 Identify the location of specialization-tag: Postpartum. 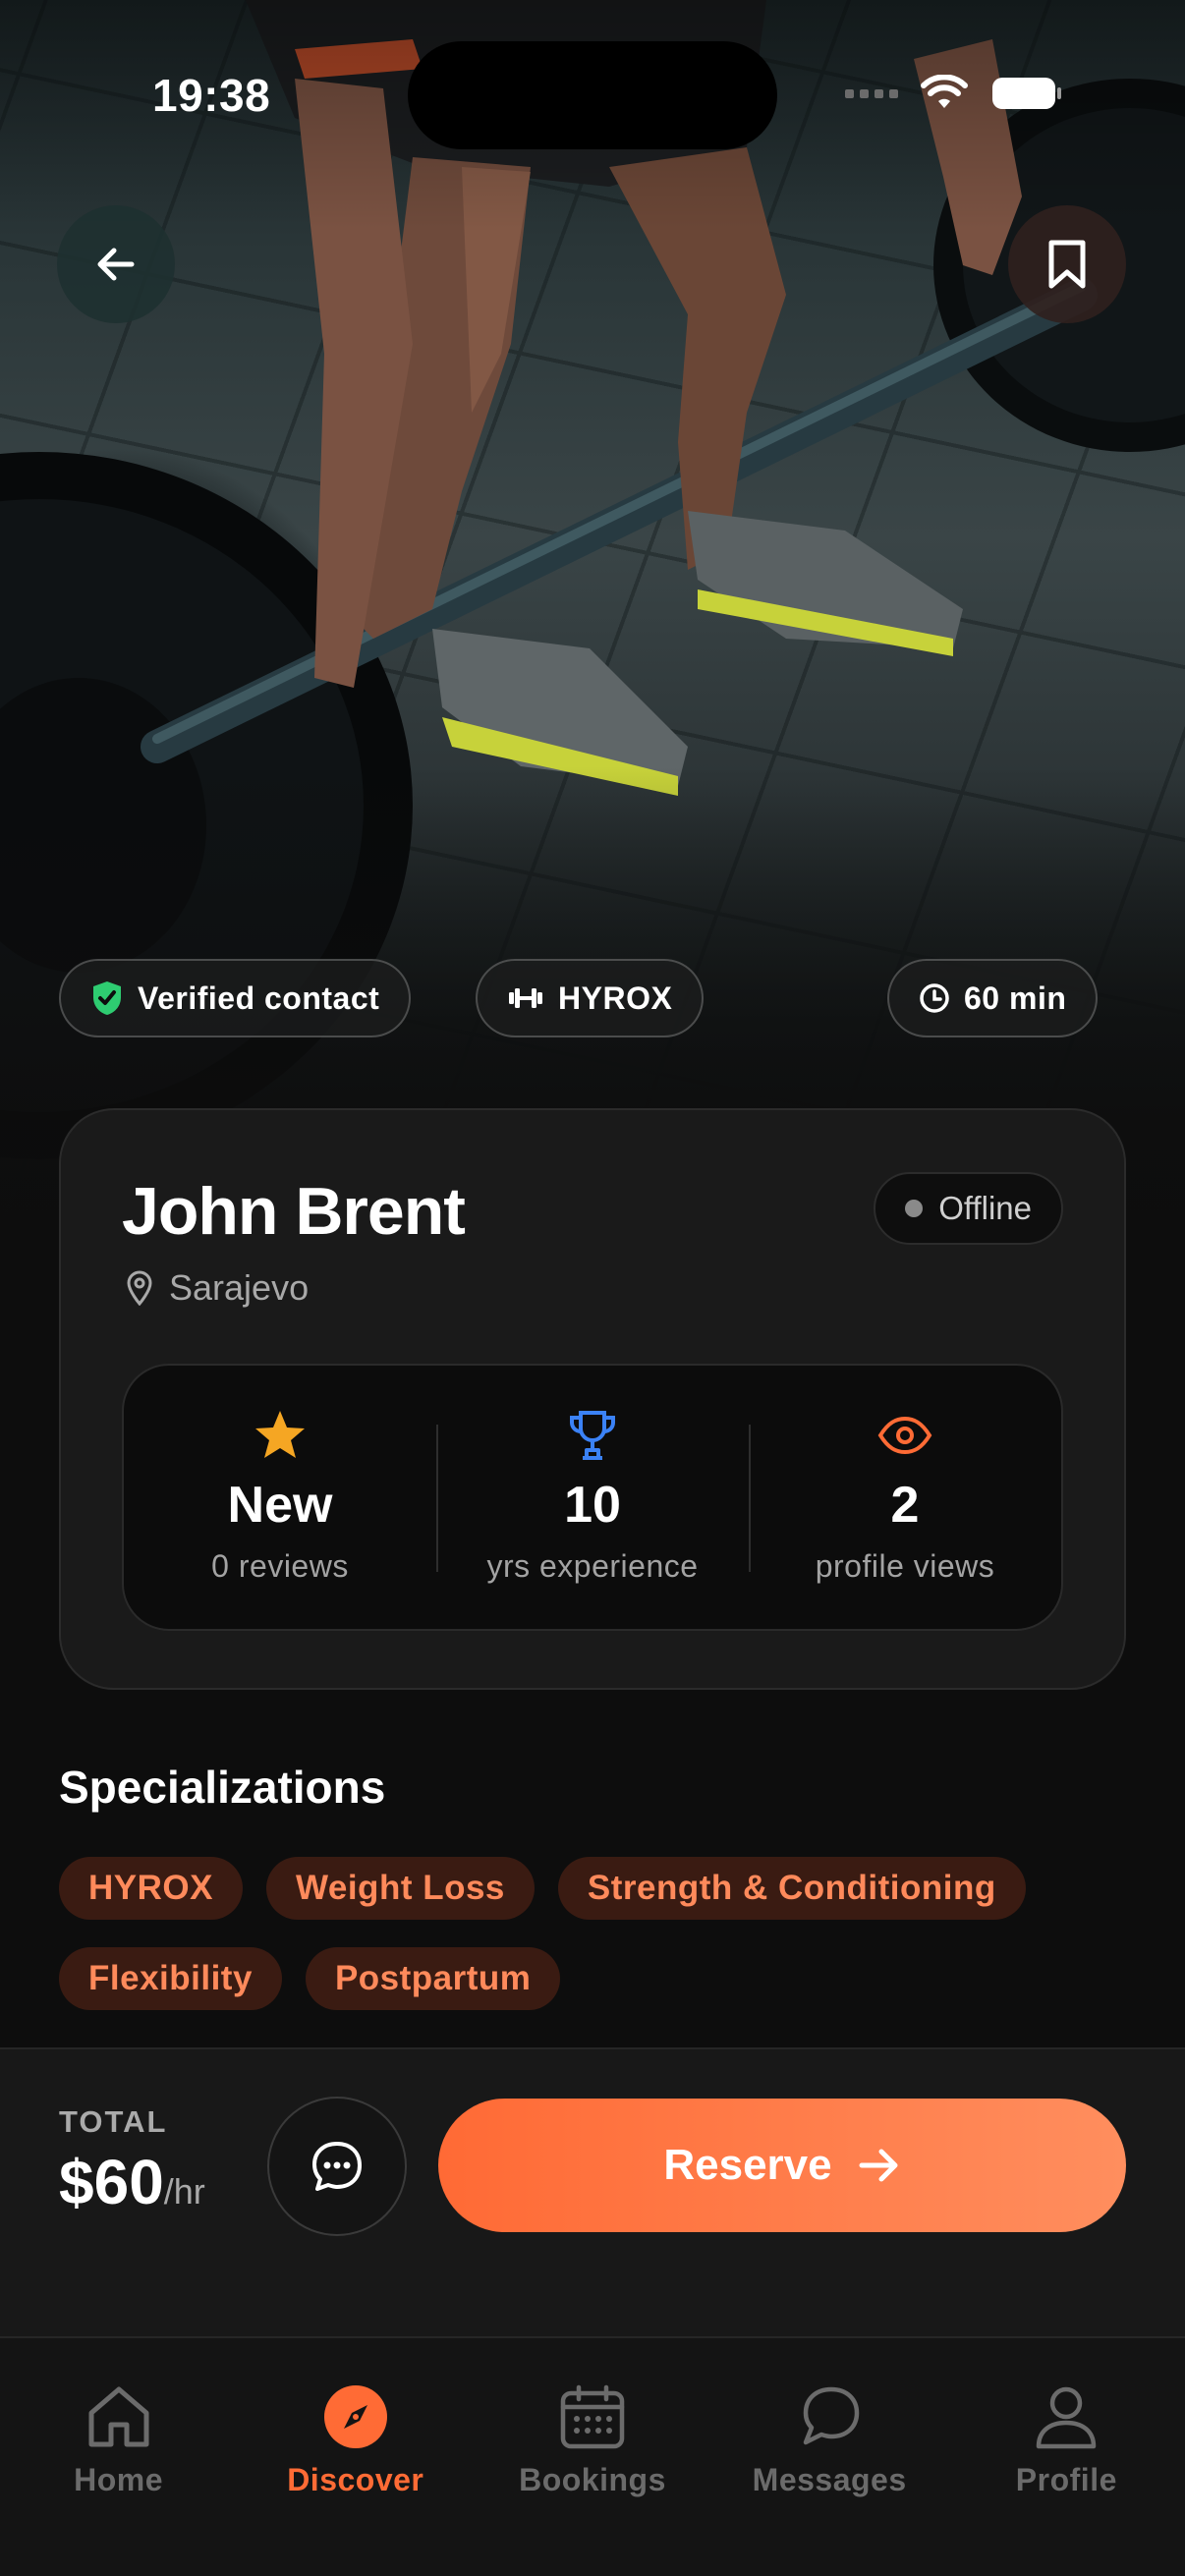
(433, 1978).